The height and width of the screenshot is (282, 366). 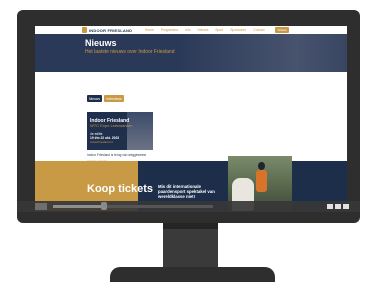 What do you see at coordinates (41, 206) in the screenshot?
I see `play-button` at bounding box center [41, 206].